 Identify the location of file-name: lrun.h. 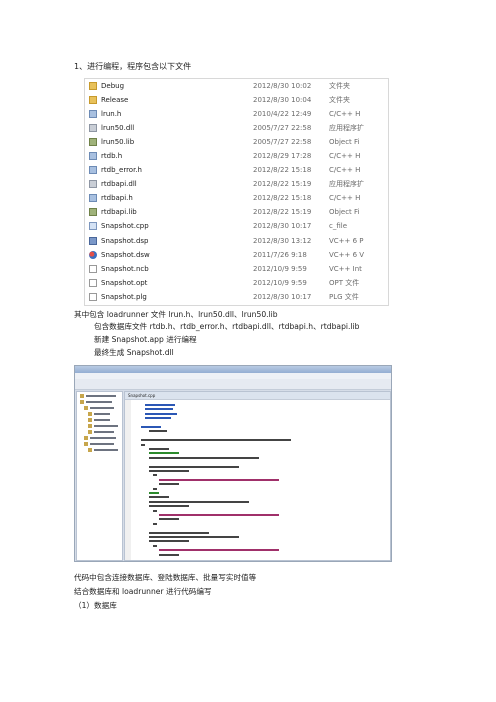
(111, 114).